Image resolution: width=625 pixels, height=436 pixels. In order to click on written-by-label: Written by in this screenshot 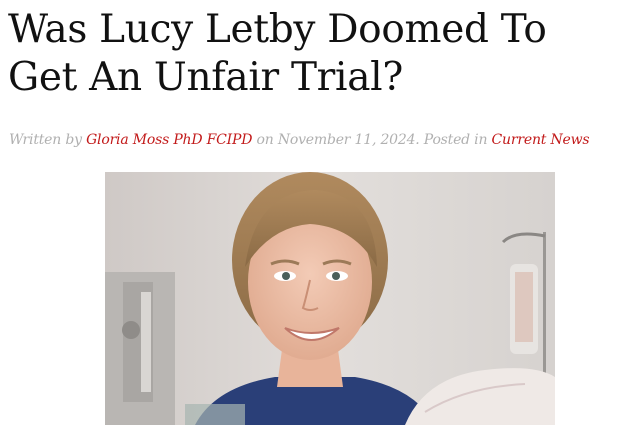, I will do `click(45, 140)`.